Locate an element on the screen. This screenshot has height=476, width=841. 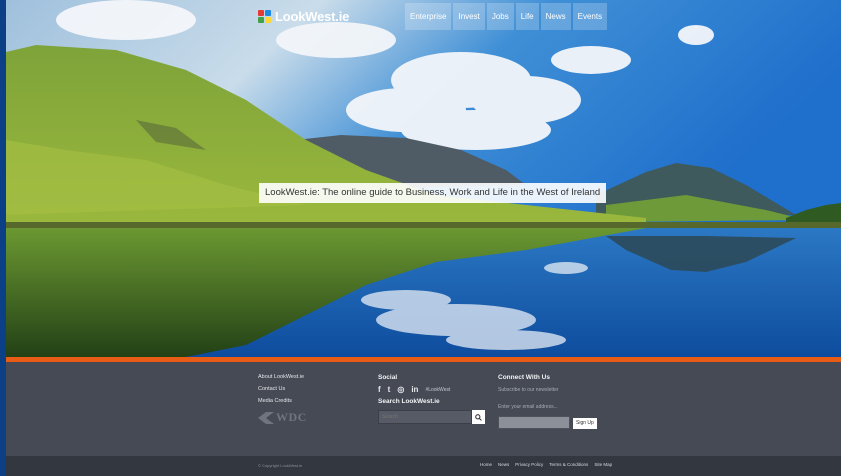
facebook-icon: f is located at coordinates (379, 389).